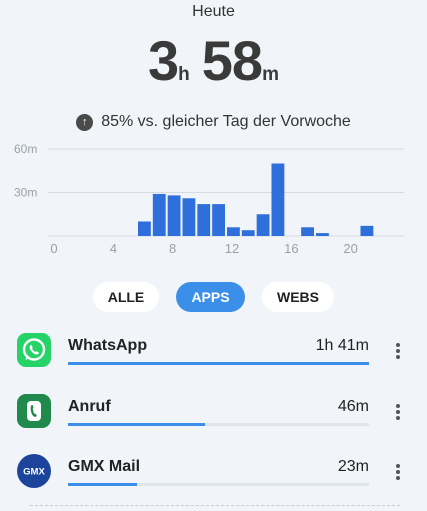  What do you see at coordinates (353, 466) in the screenshot?
I see `app-time: 23m` at bounding box center [353, 466].